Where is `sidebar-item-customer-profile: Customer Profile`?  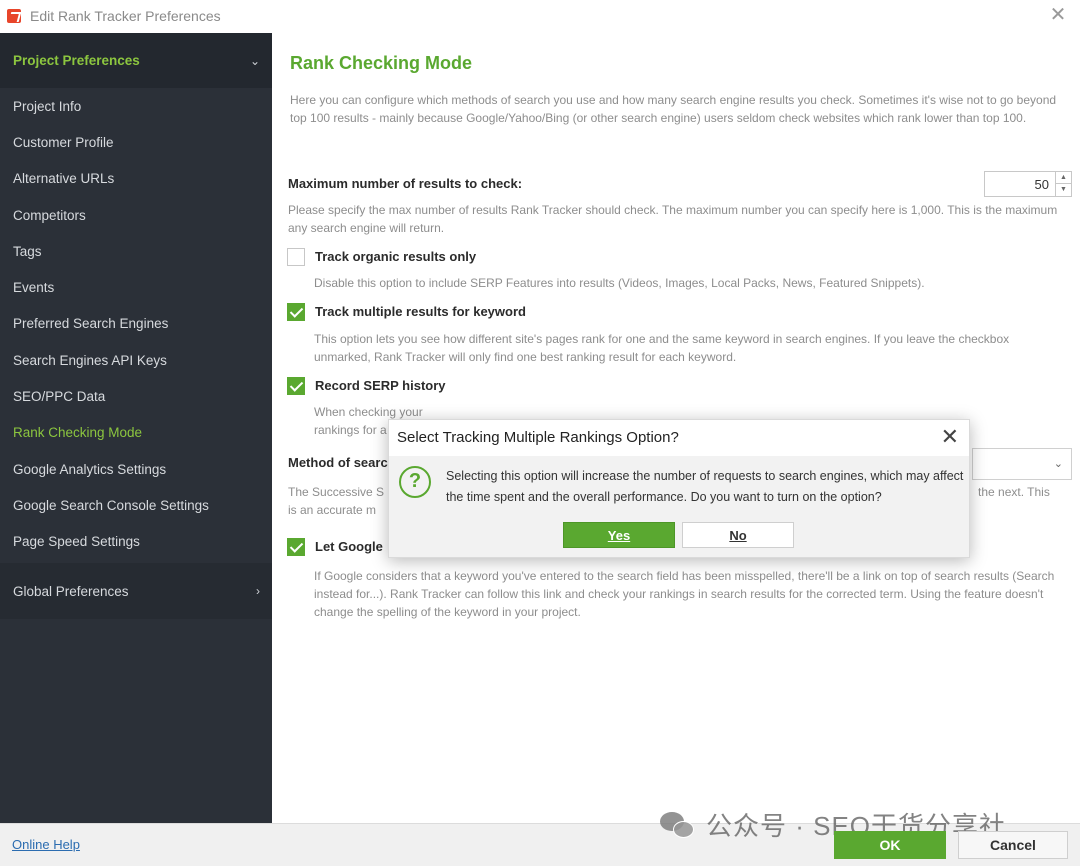 sidebar-item-customer-profile: Customer Profile is located at coordinates (136, 142).